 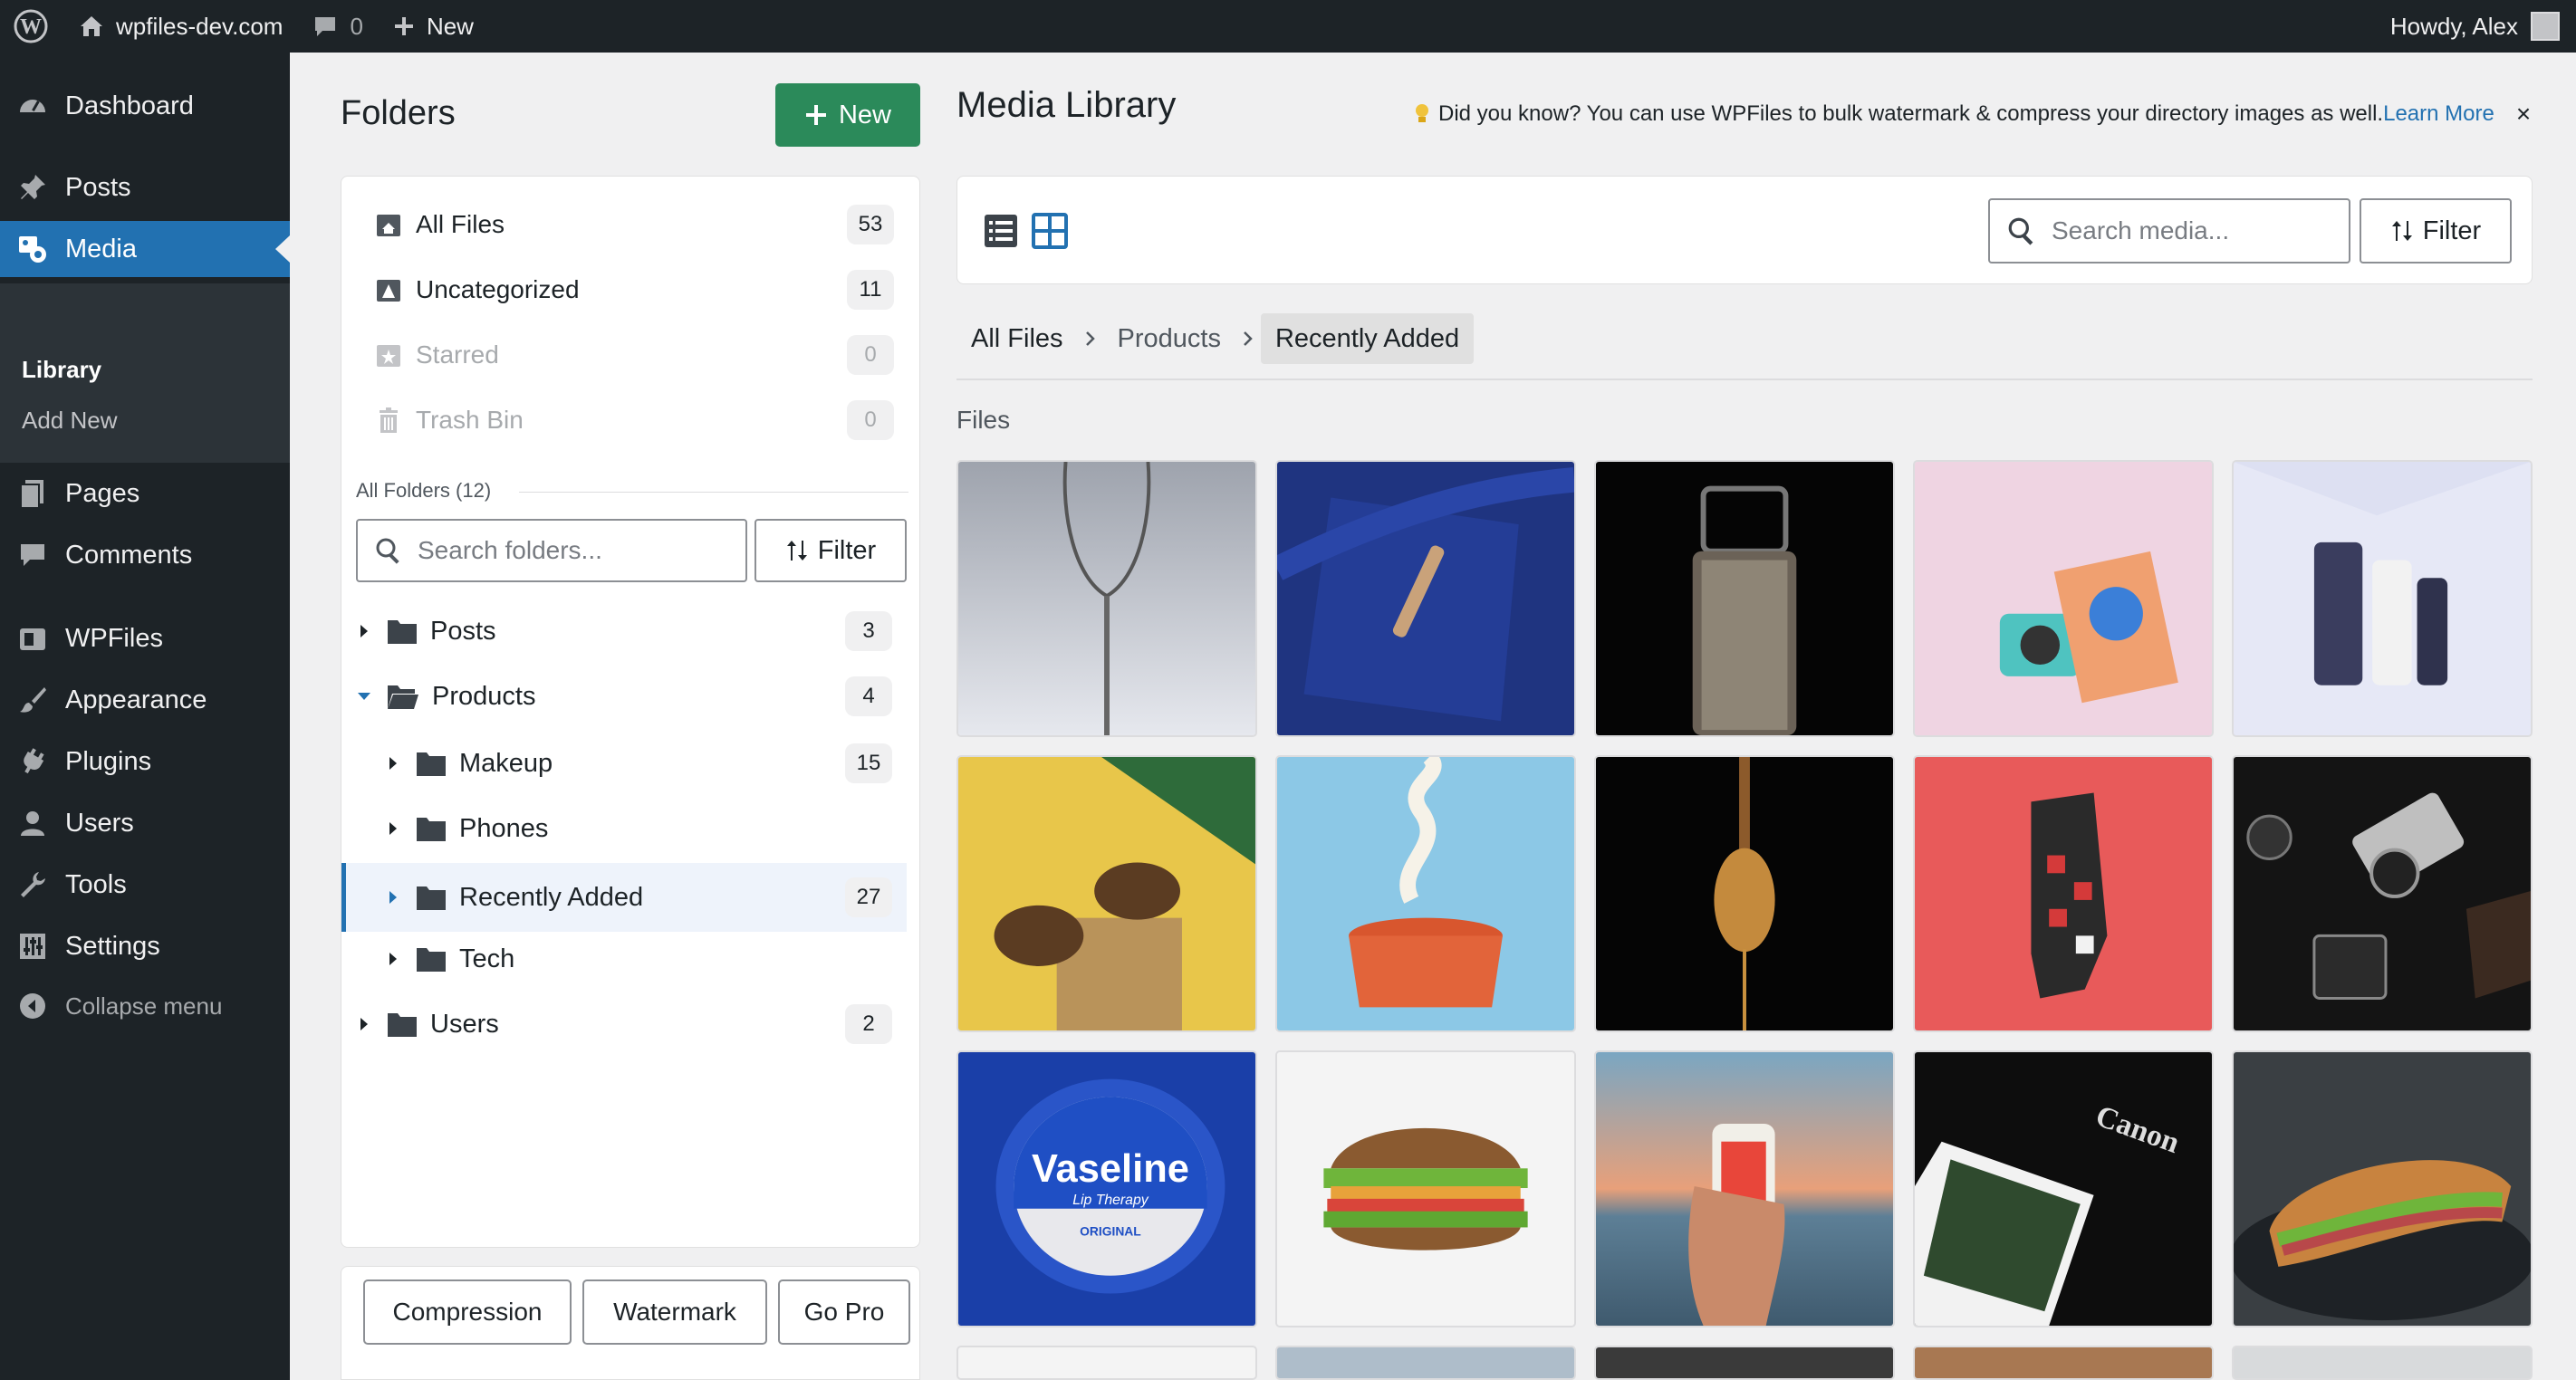 I want to click on media-tile-vintage-cameras, so click(x=2382, y=893).